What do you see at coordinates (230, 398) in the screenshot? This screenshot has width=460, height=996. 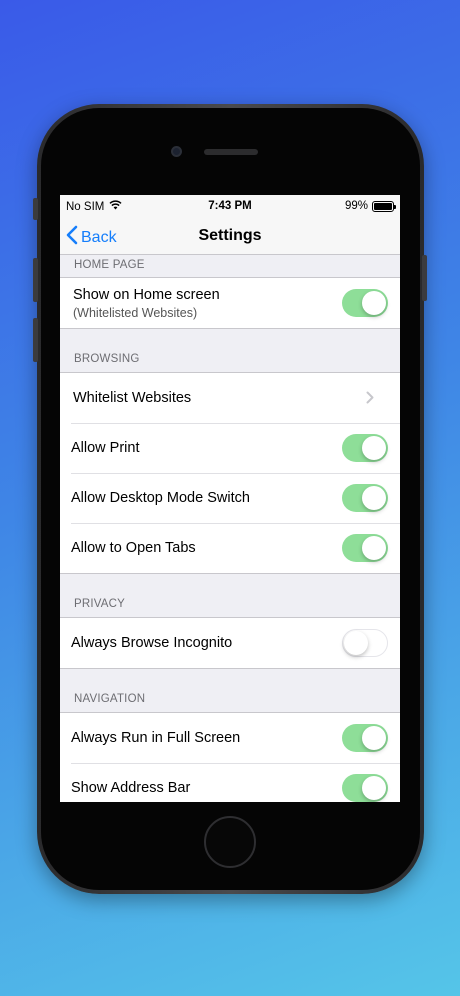 I see `row-whitelist-websites: Whitelist Websites` at bounding box center [230, 398].